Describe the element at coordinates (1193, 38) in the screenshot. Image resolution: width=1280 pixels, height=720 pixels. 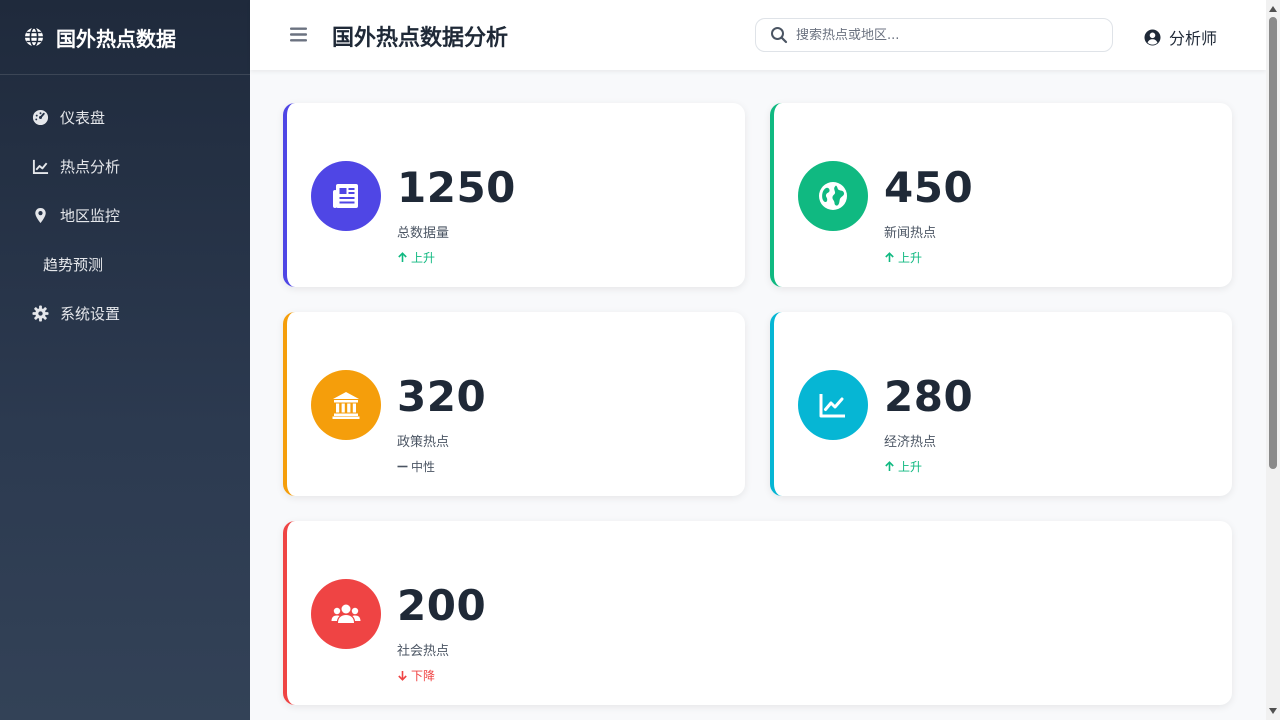
I see `user-name: 分析师` at that location.